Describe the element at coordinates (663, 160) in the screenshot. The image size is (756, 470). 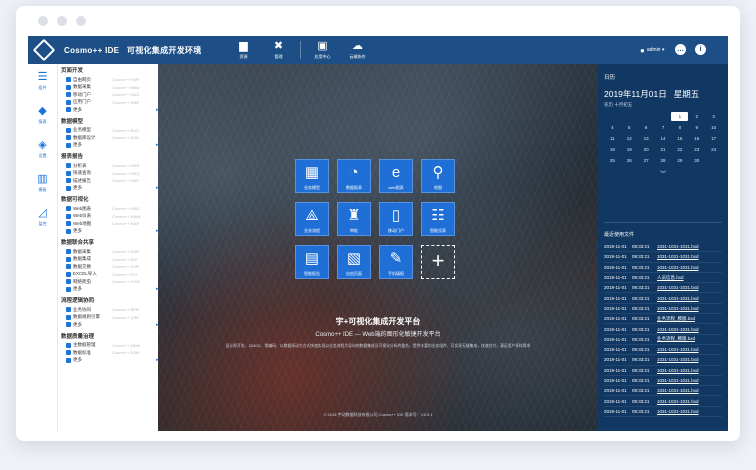
I see `calendar-day: 28` at that location.